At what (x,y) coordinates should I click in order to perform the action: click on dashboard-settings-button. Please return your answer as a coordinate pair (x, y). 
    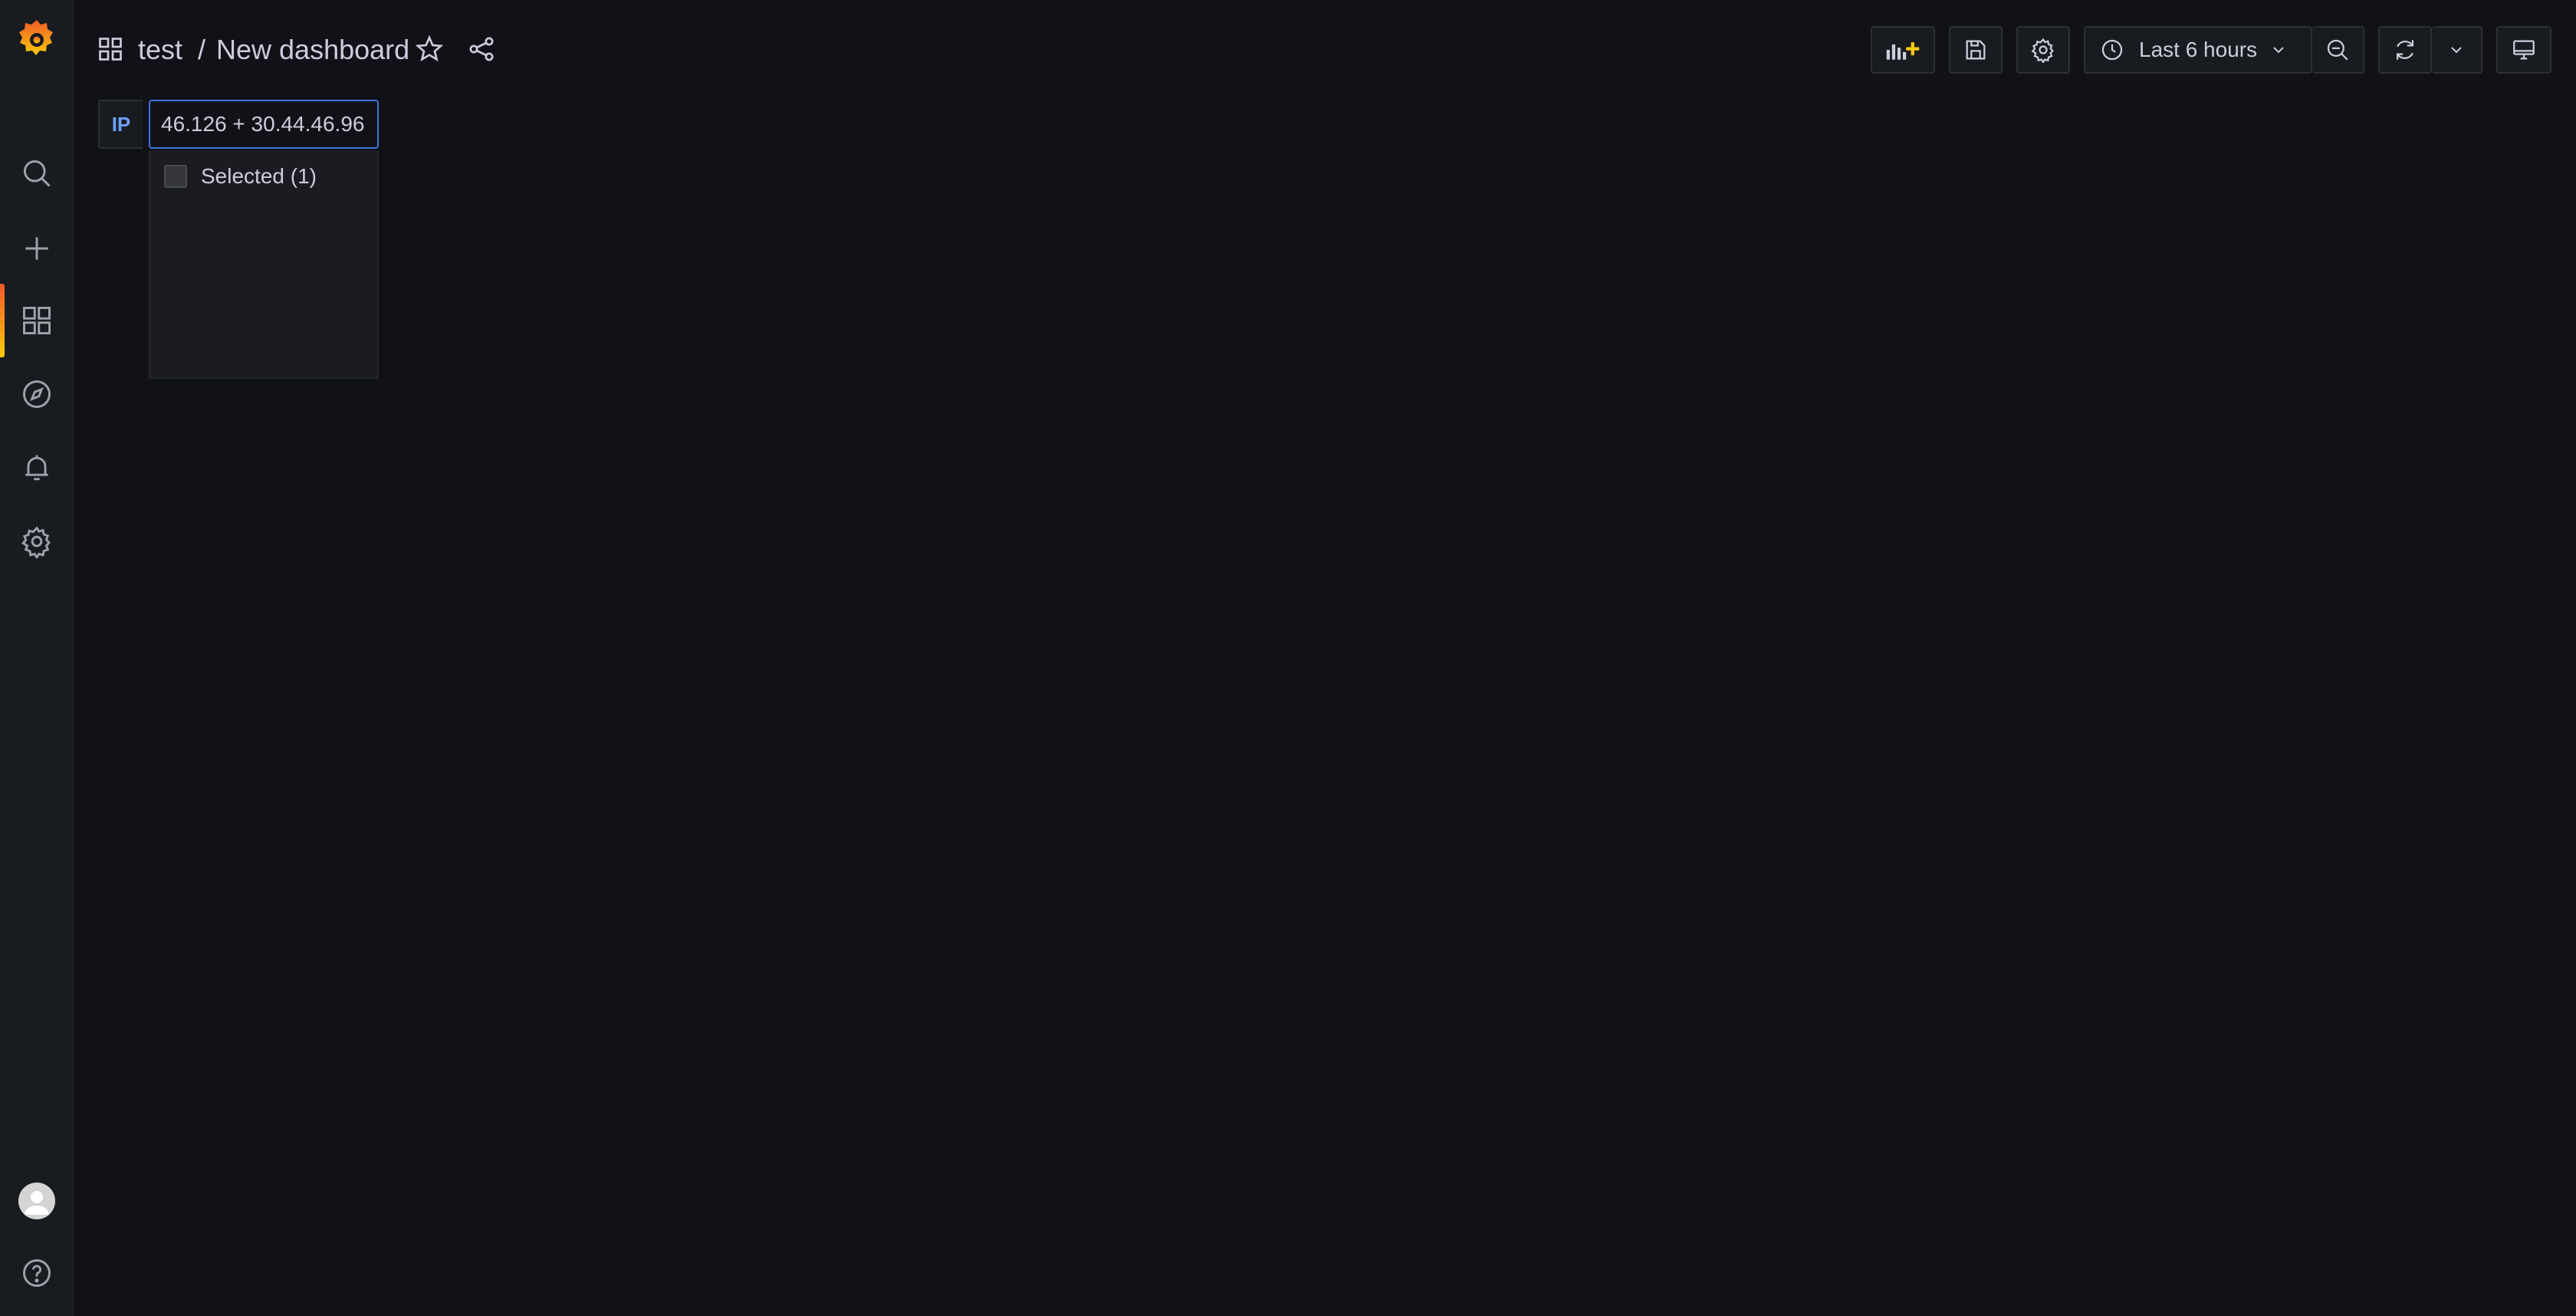
    Looking at the image, I should click on (2043, 50).